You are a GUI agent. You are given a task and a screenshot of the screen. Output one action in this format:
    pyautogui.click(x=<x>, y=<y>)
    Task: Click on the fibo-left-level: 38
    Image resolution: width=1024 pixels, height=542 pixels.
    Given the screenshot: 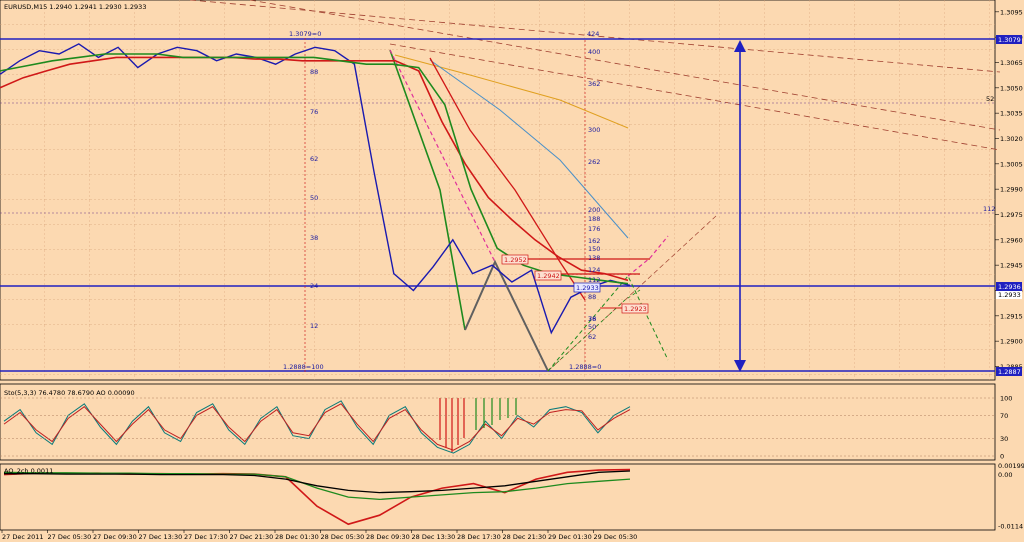 What is the action you would take?
    pyautogui.click(x=314, y=238)
    